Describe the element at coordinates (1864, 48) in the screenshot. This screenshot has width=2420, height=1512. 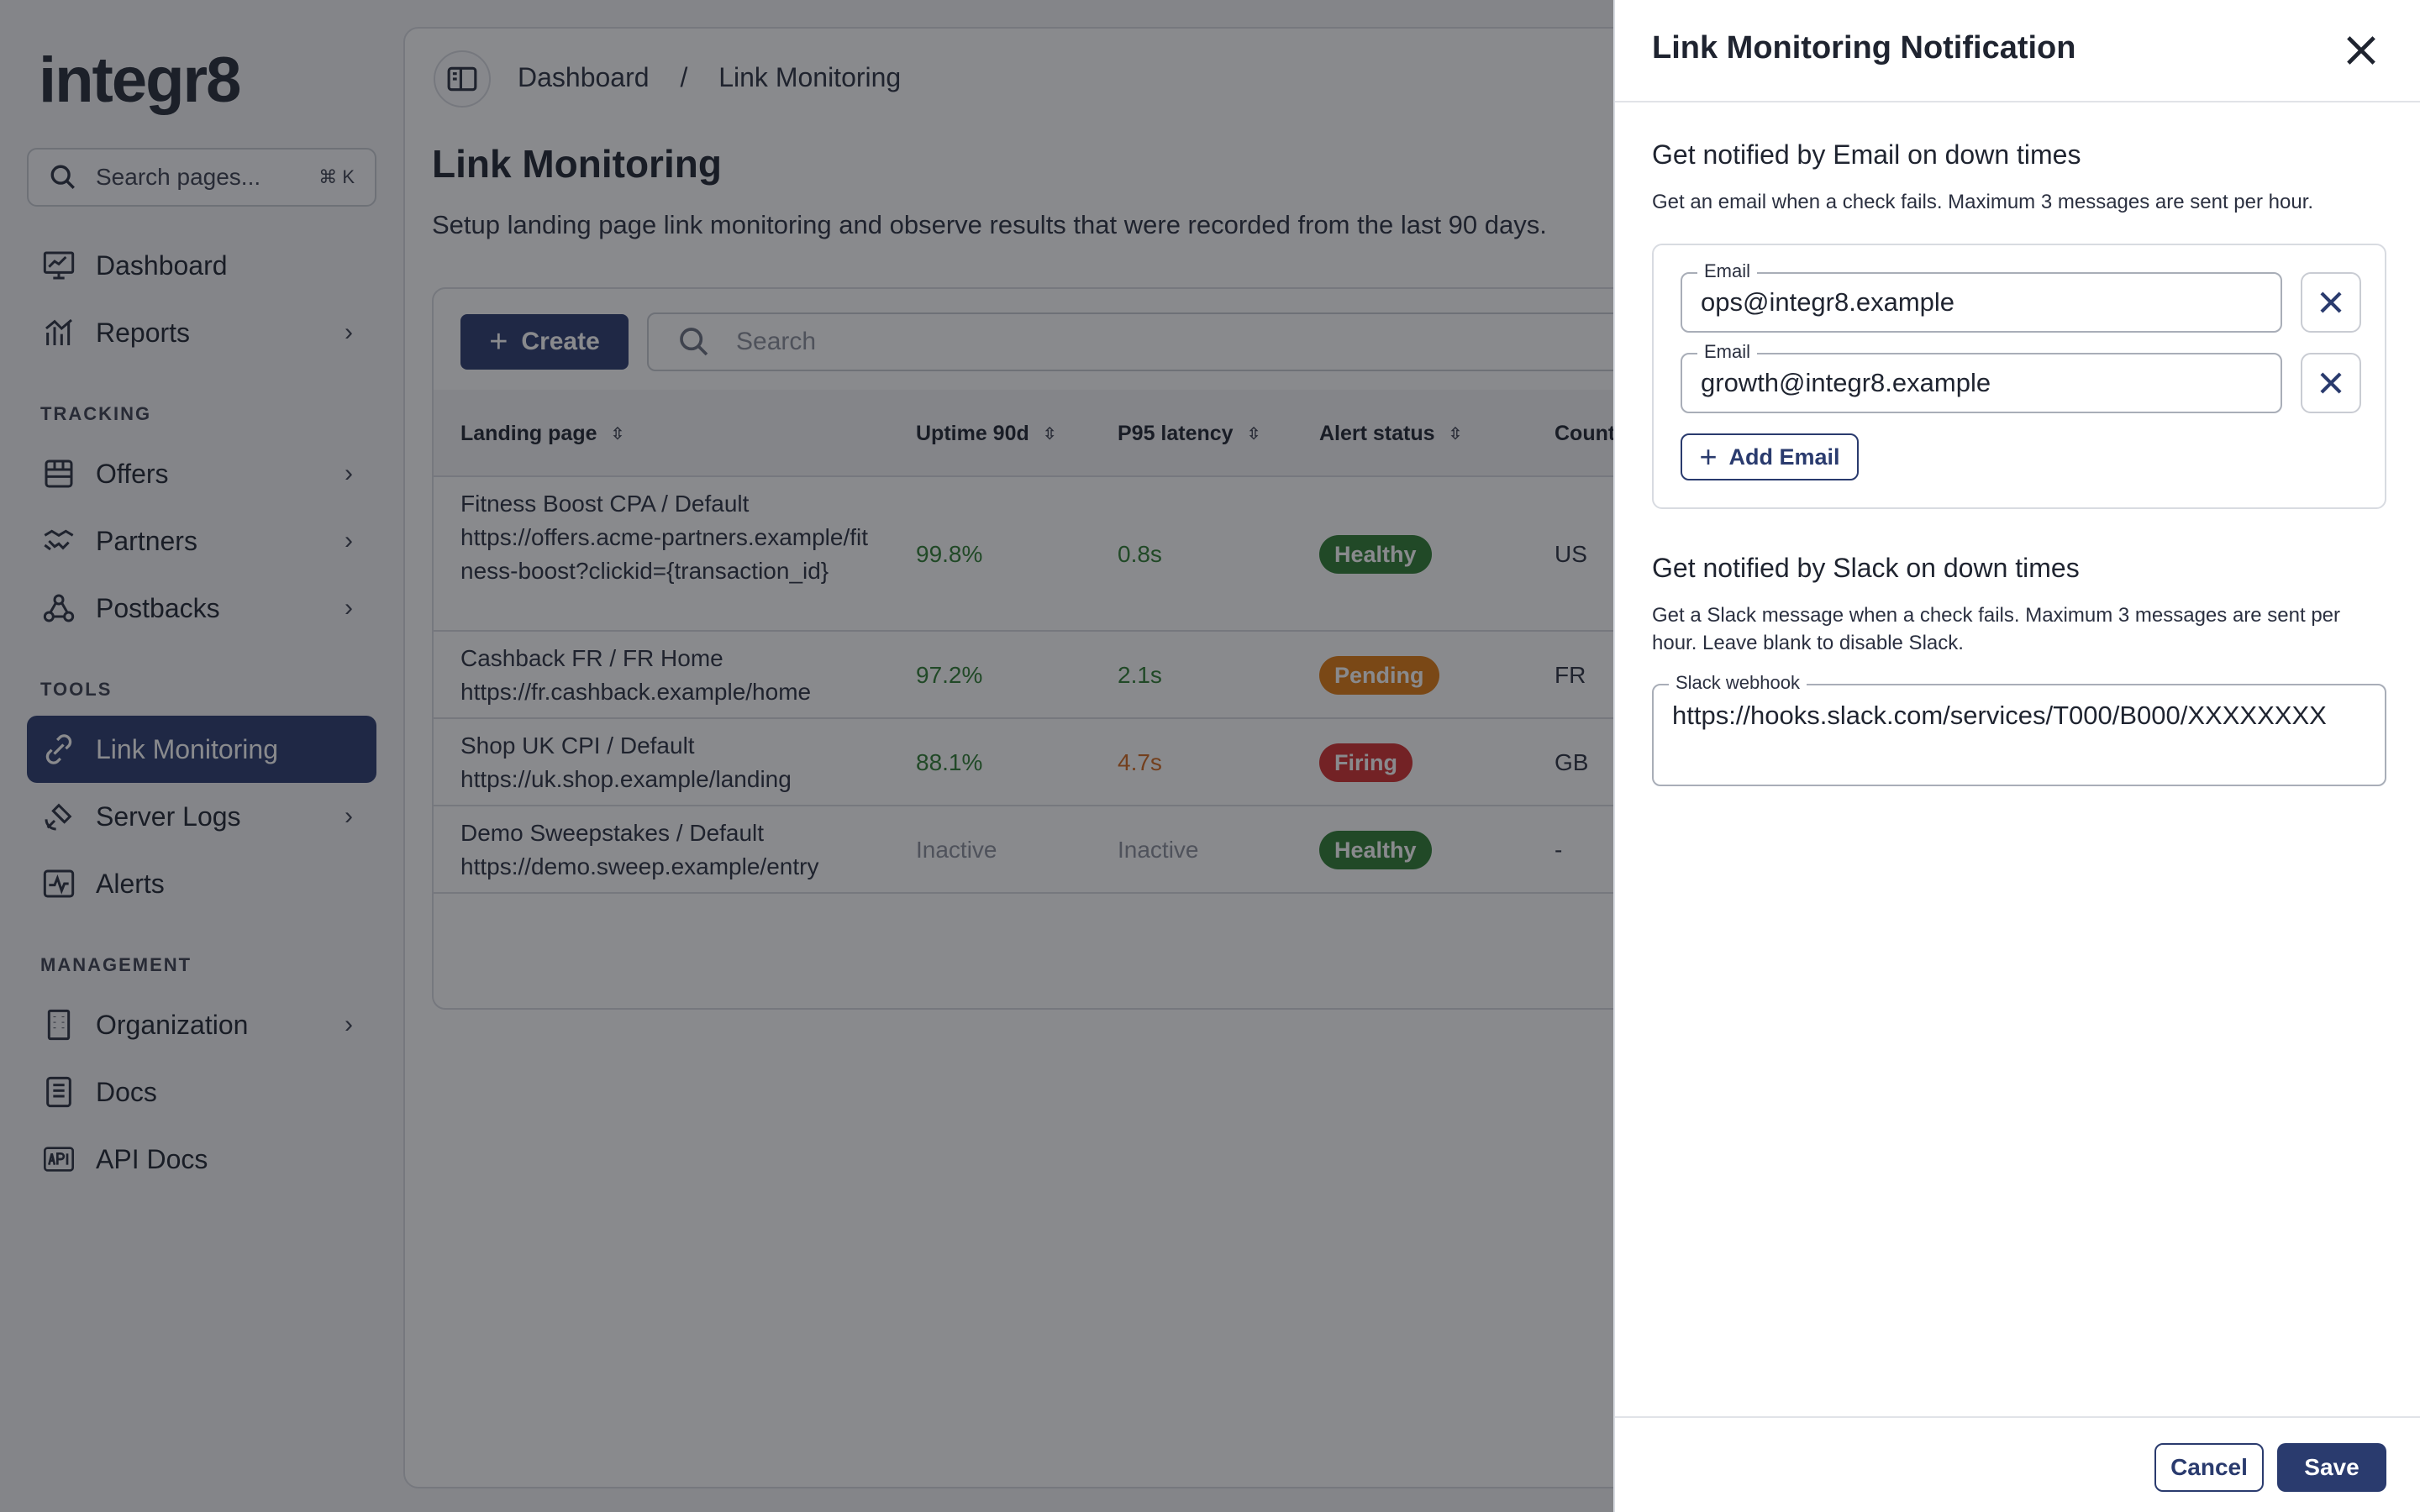
I see `drawer-title: Link Monitoring Notification` at that location.